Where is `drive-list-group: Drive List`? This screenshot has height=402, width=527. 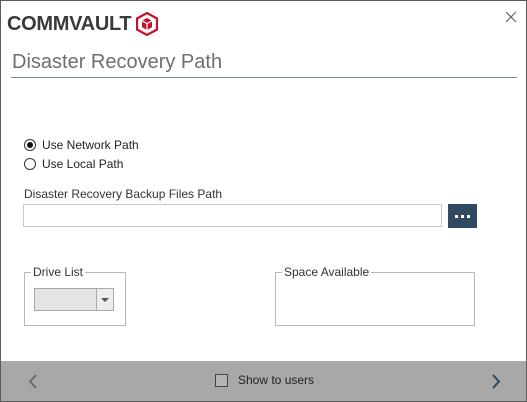
drive-list-group: Drive List is located at coordinates (75, 295).